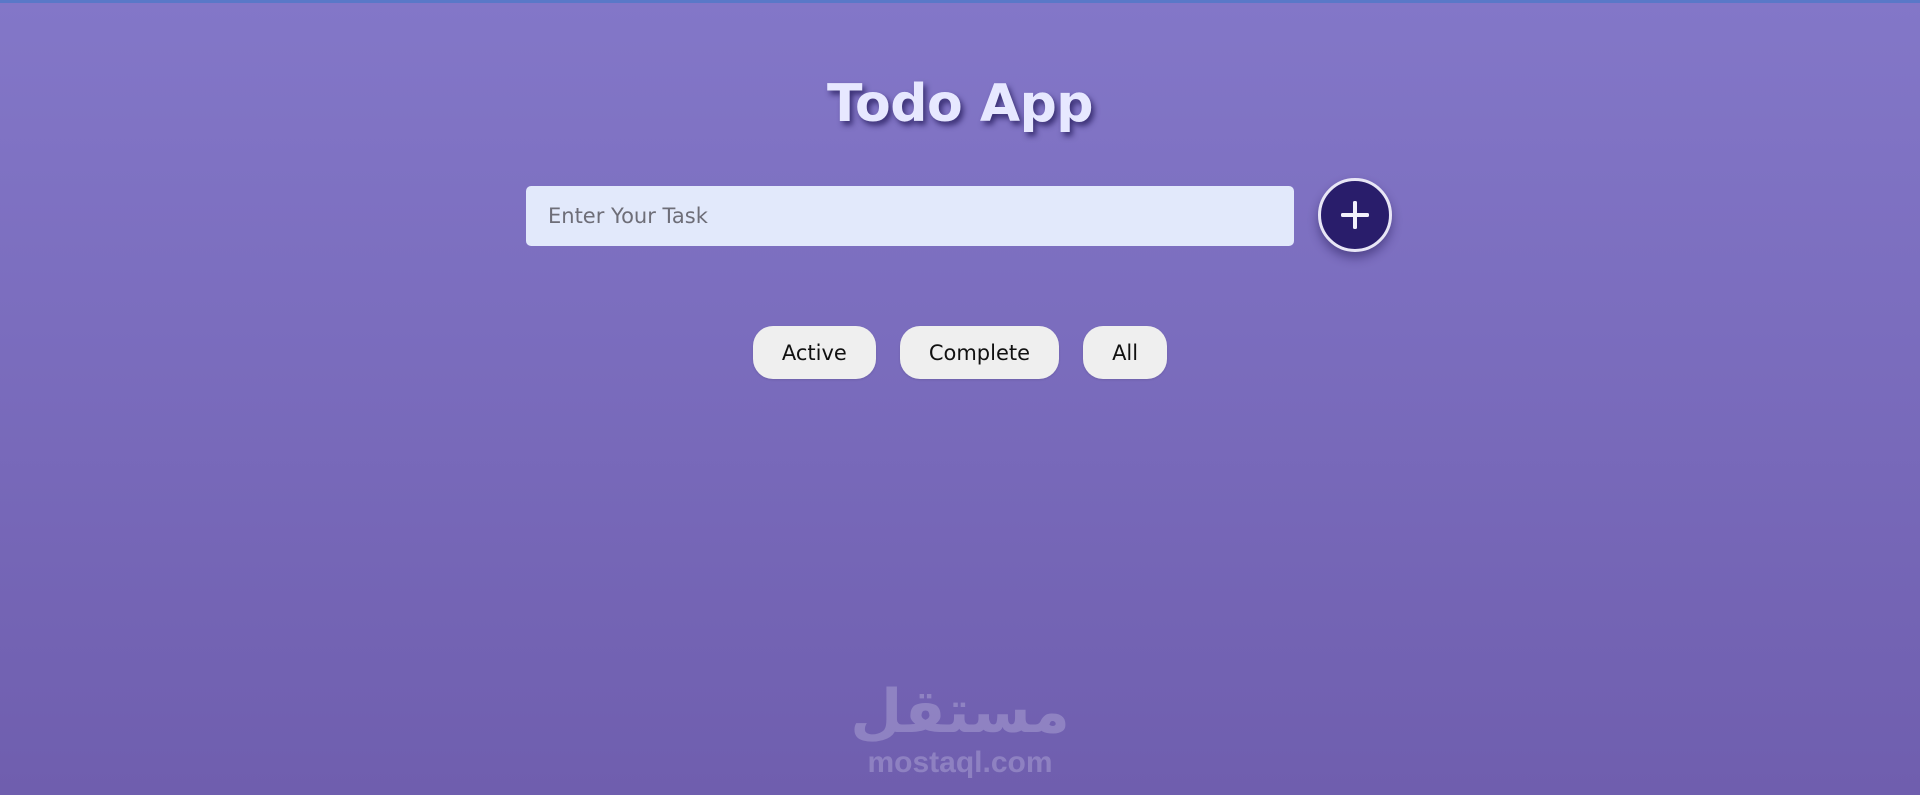 The width and height of the screenshot is (1920, 795). I want to click on task-input, so click(910, 216).